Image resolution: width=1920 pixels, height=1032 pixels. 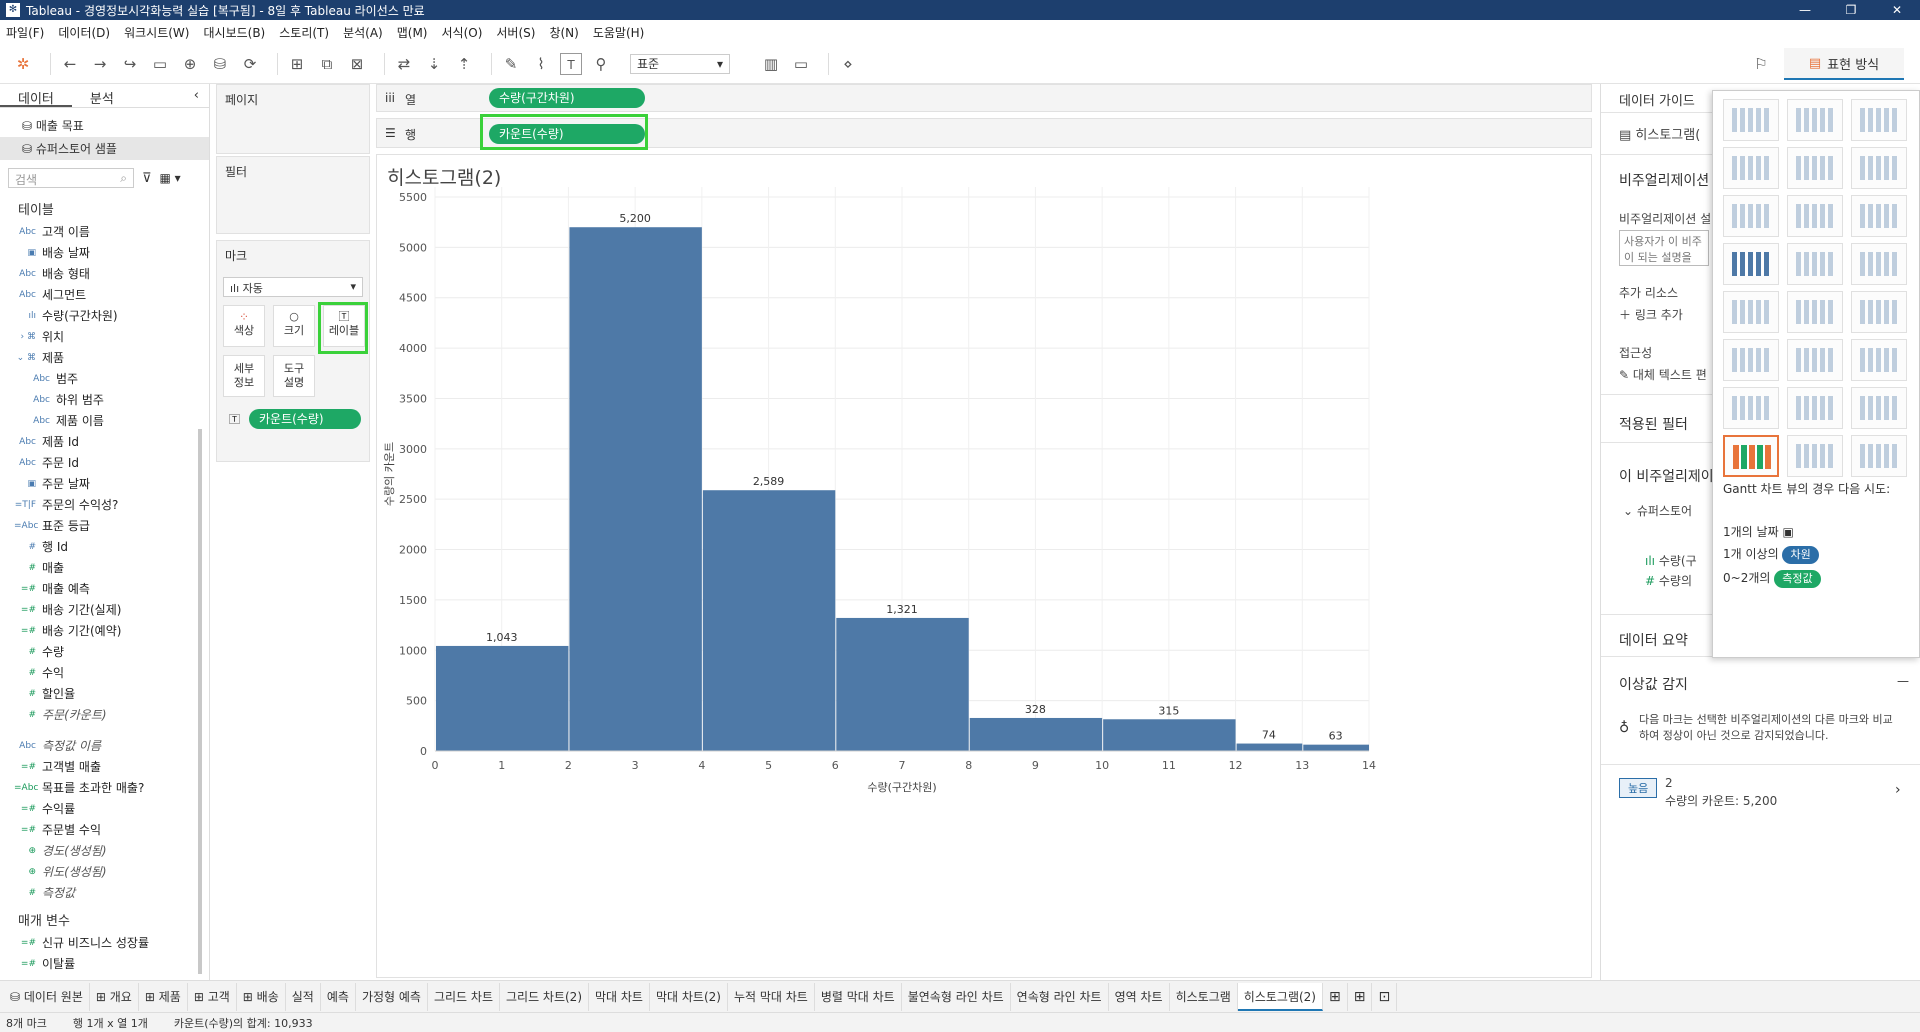 I want to click on sheet-tab: ⊞ 개요, so click(x=114, y=996).